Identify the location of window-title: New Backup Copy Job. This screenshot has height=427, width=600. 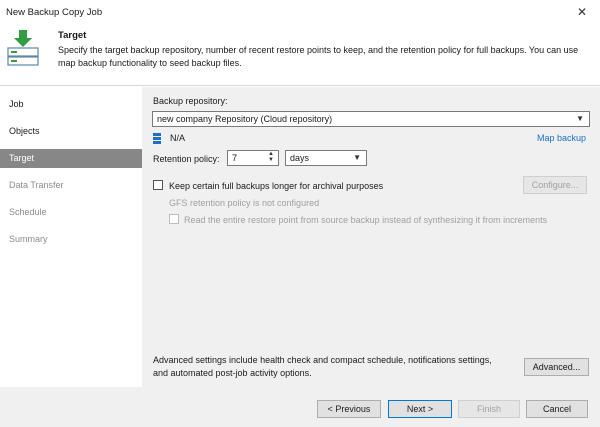
(54, 12).